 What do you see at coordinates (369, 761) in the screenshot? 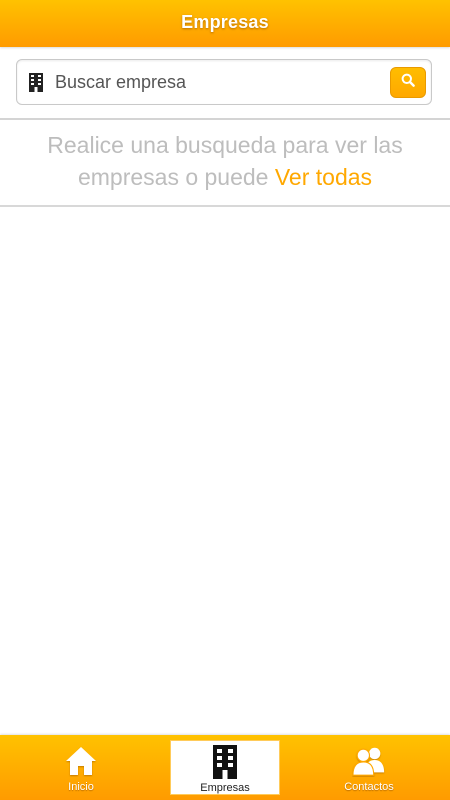
I see `contacts-icon` at bounding box center [369, 761].